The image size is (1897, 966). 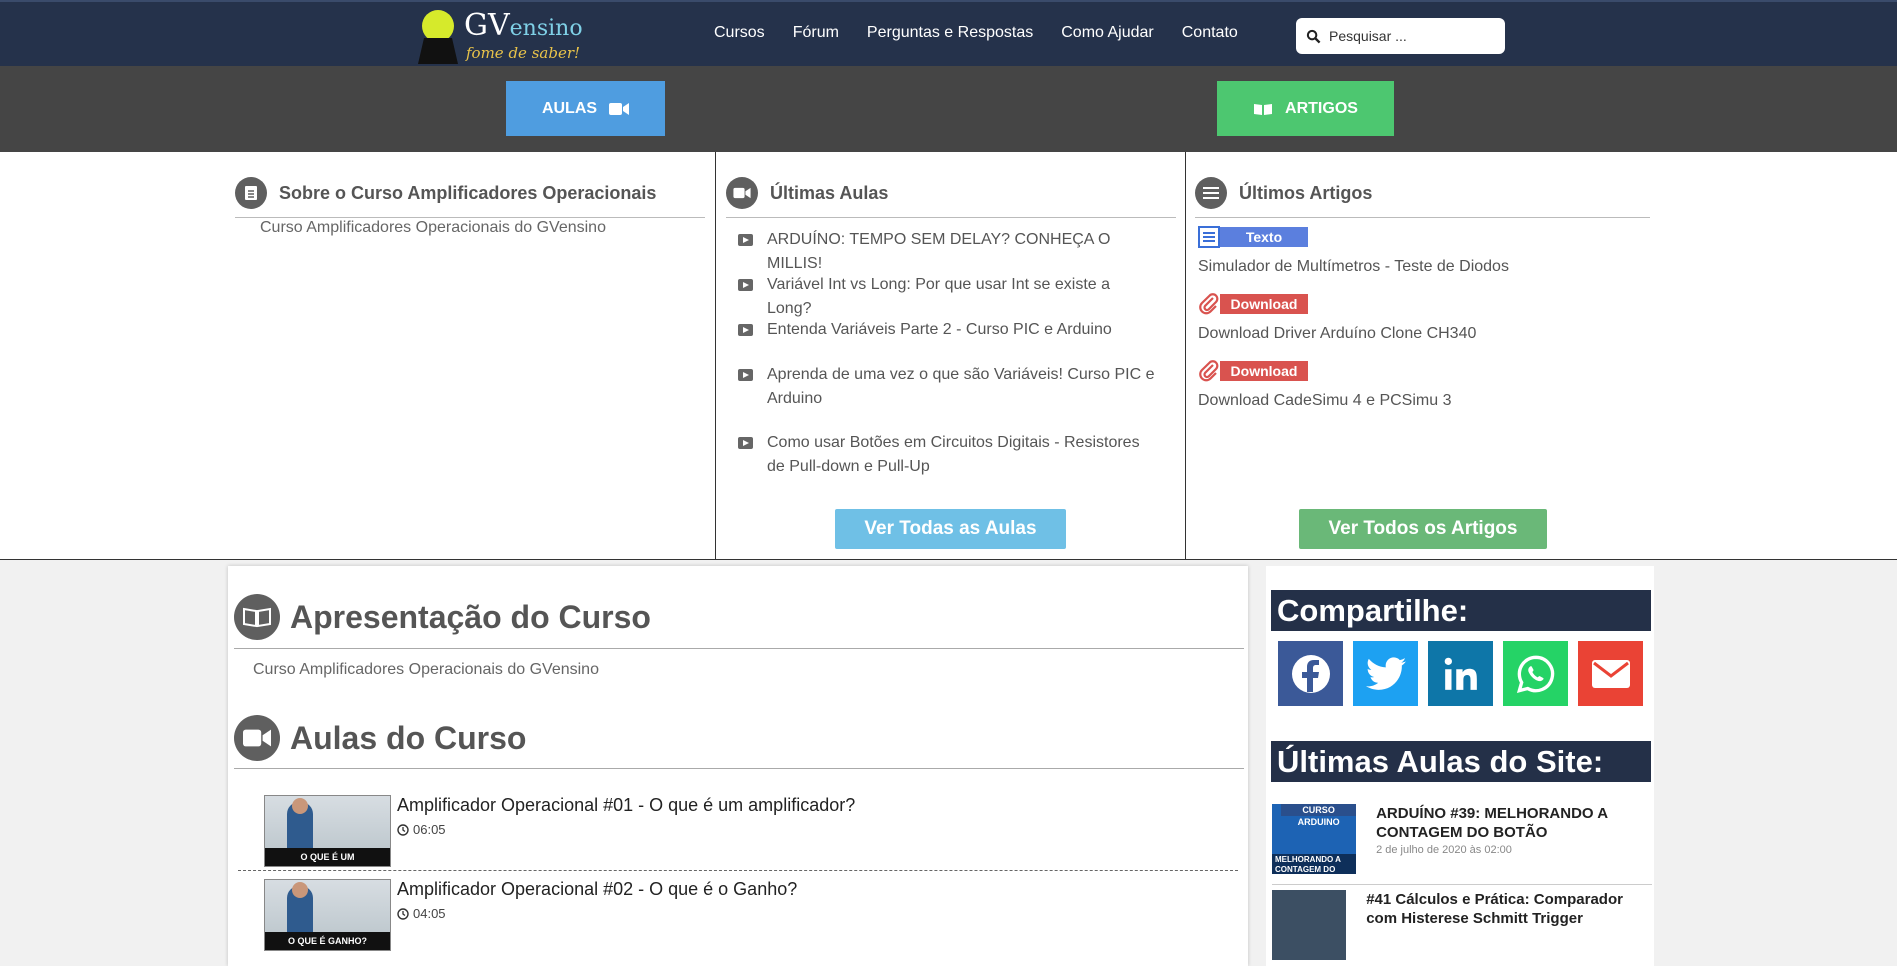 I want to click on latest-lesson-thumbnail, so click(x=1309, y=925).